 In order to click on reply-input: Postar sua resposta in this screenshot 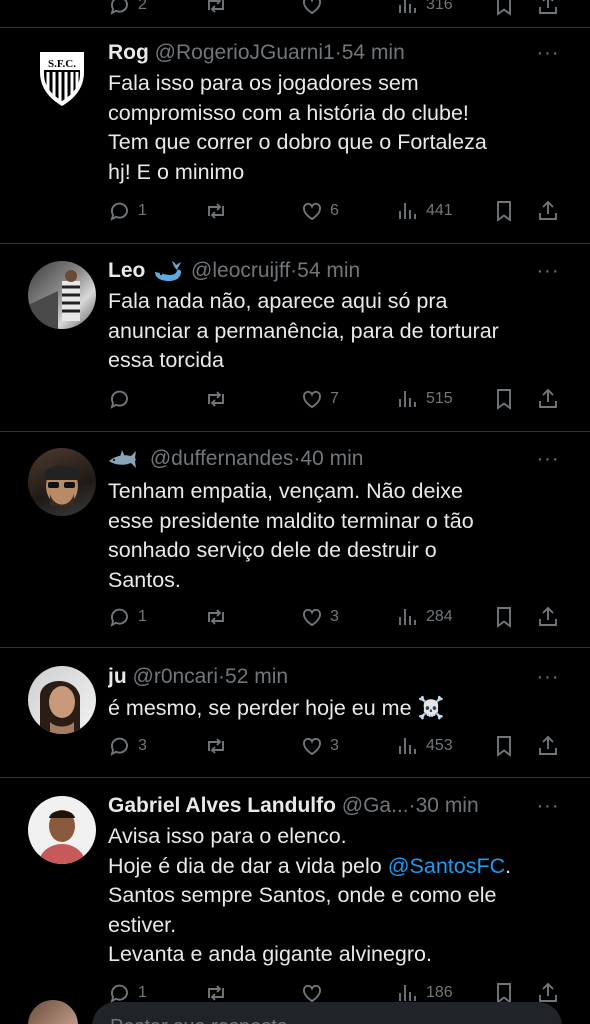, I will do `click(327, 1013)`.